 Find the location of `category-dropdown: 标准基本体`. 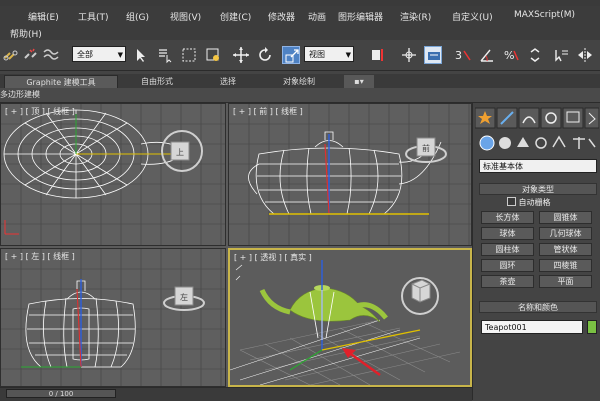

category-dropdown: 标准基本体 is located at coordinates (538, 166).